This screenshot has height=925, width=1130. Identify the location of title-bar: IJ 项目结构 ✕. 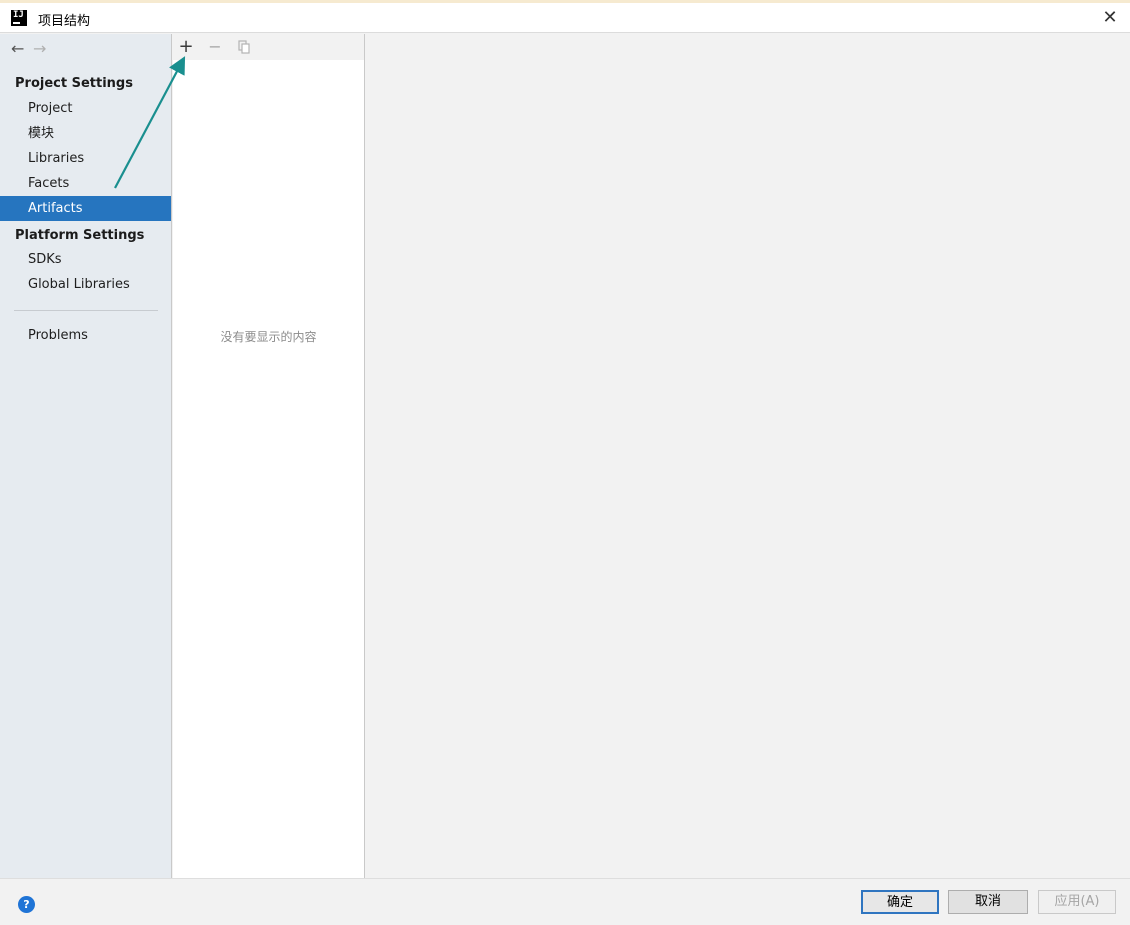
(565, 18).